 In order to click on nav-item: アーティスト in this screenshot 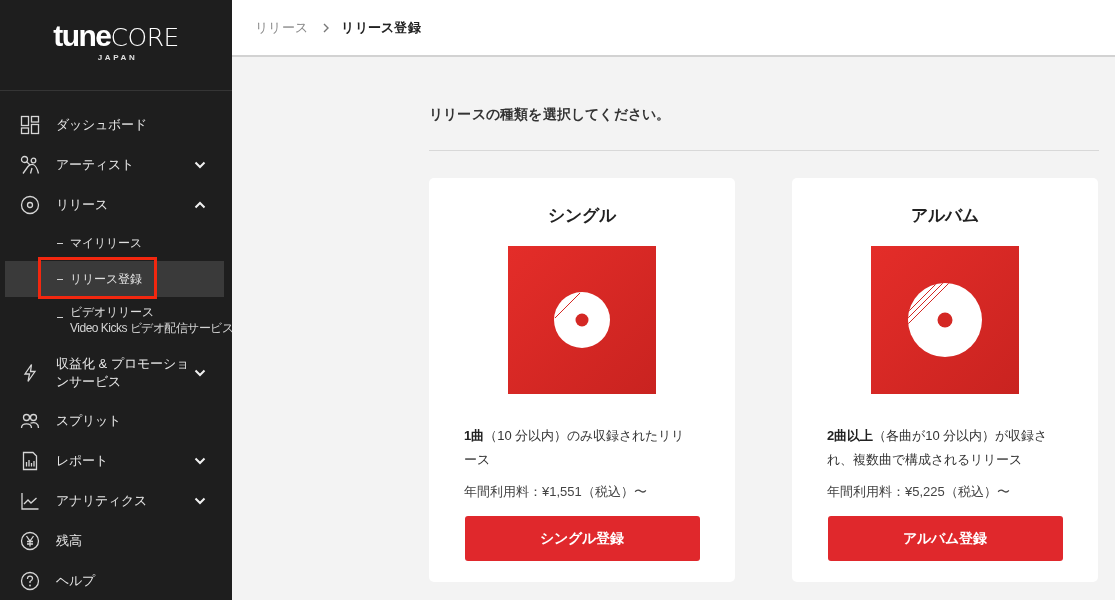, I will do `click(116, 165)`.